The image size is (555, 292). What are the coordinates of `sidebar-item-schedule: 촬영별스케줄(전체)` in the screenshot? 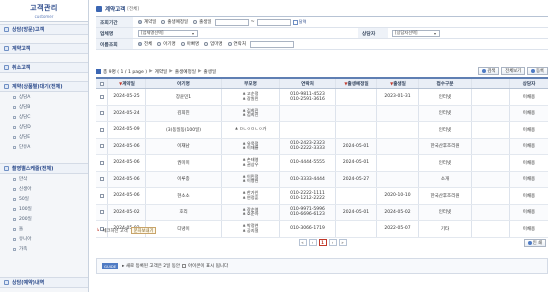 It's located at (44, 168).